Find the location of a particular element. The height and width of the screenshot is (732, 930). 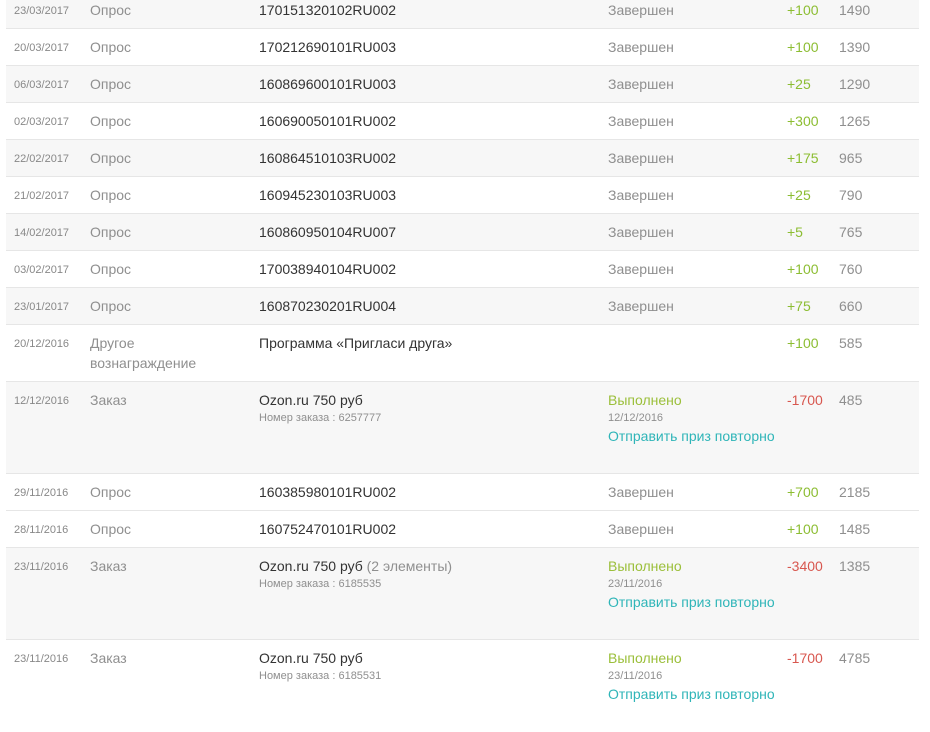

row-balance: 585 is located at coordinates (851, 343).